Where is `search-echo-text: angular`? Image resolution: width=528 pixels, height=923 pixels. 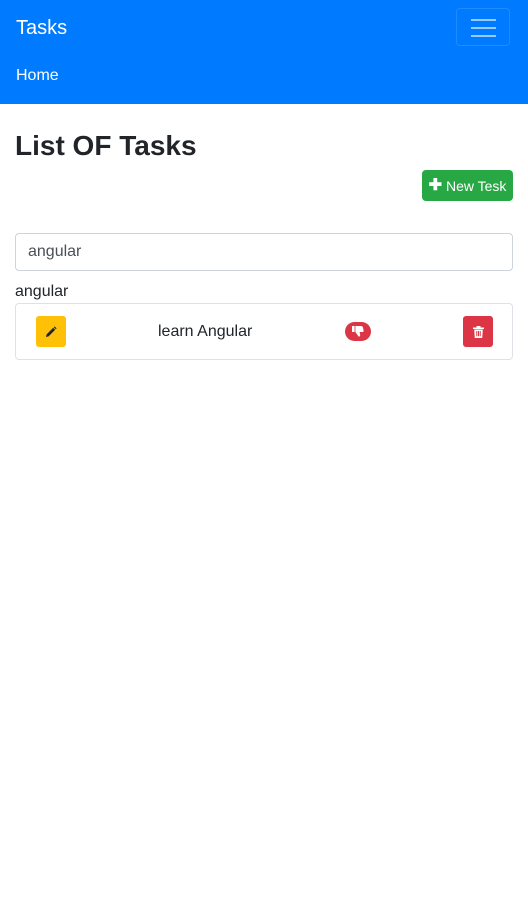 search-echo-text: angular is located at coordinates (42, 291).